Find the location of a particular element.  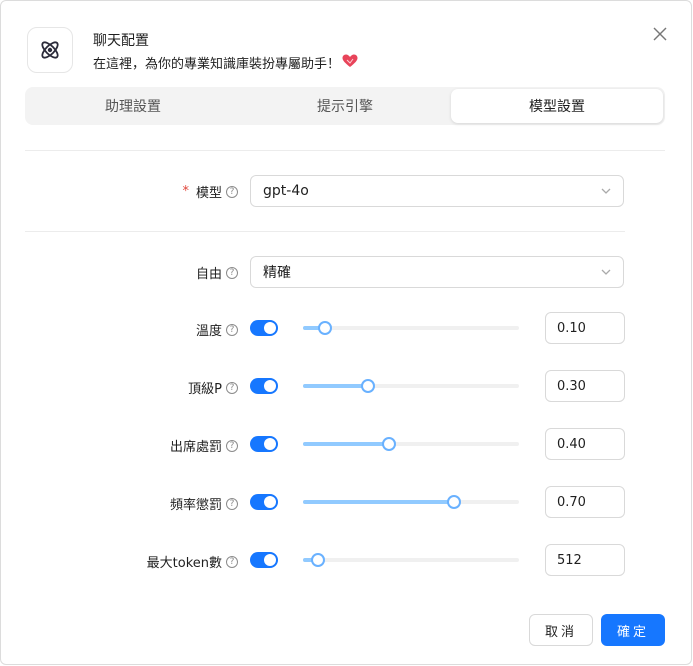

presence-penalty-label: 出席處罰 is located at coordinates (195, 447).